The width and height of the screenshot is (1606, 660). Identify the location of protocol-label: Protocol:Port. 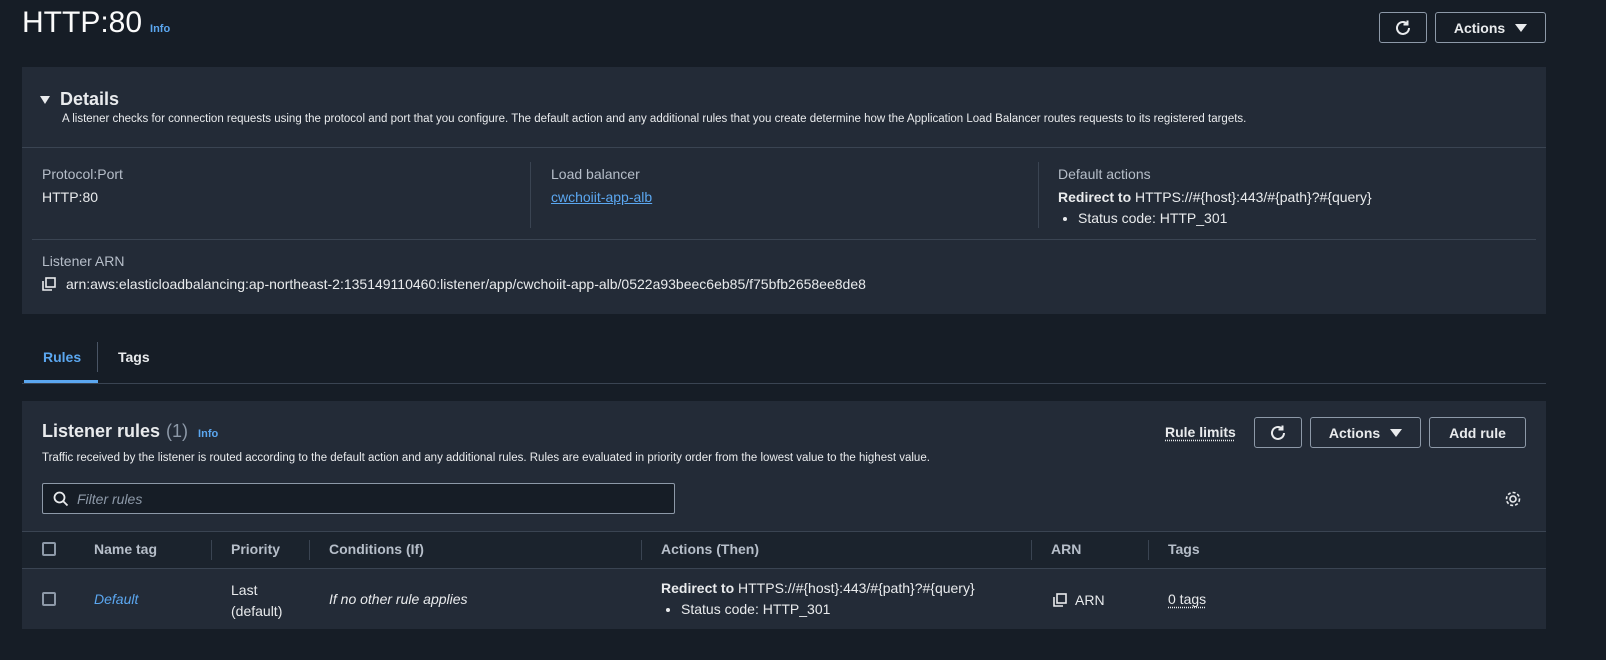
(82, 174).